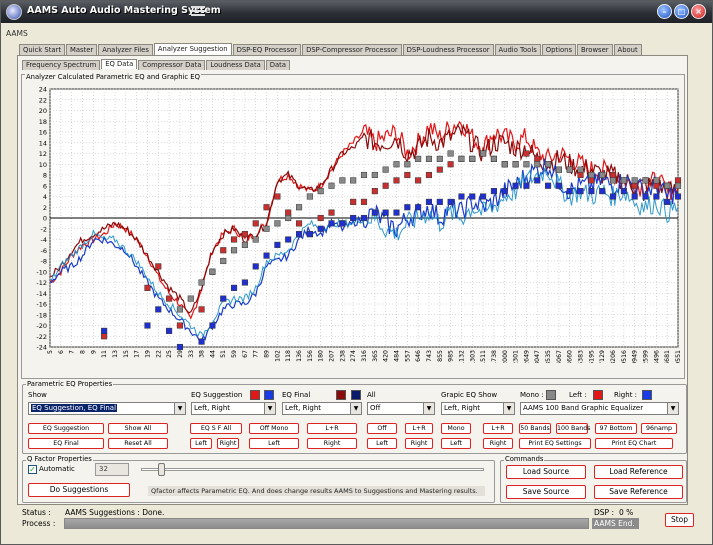 This screenshot has height=545, width=713. Describe the element at coordinates (352, 49) in the screenshot. I see `tab-dsp-compressor-processor: DSP-Compressor Processor` at that location.